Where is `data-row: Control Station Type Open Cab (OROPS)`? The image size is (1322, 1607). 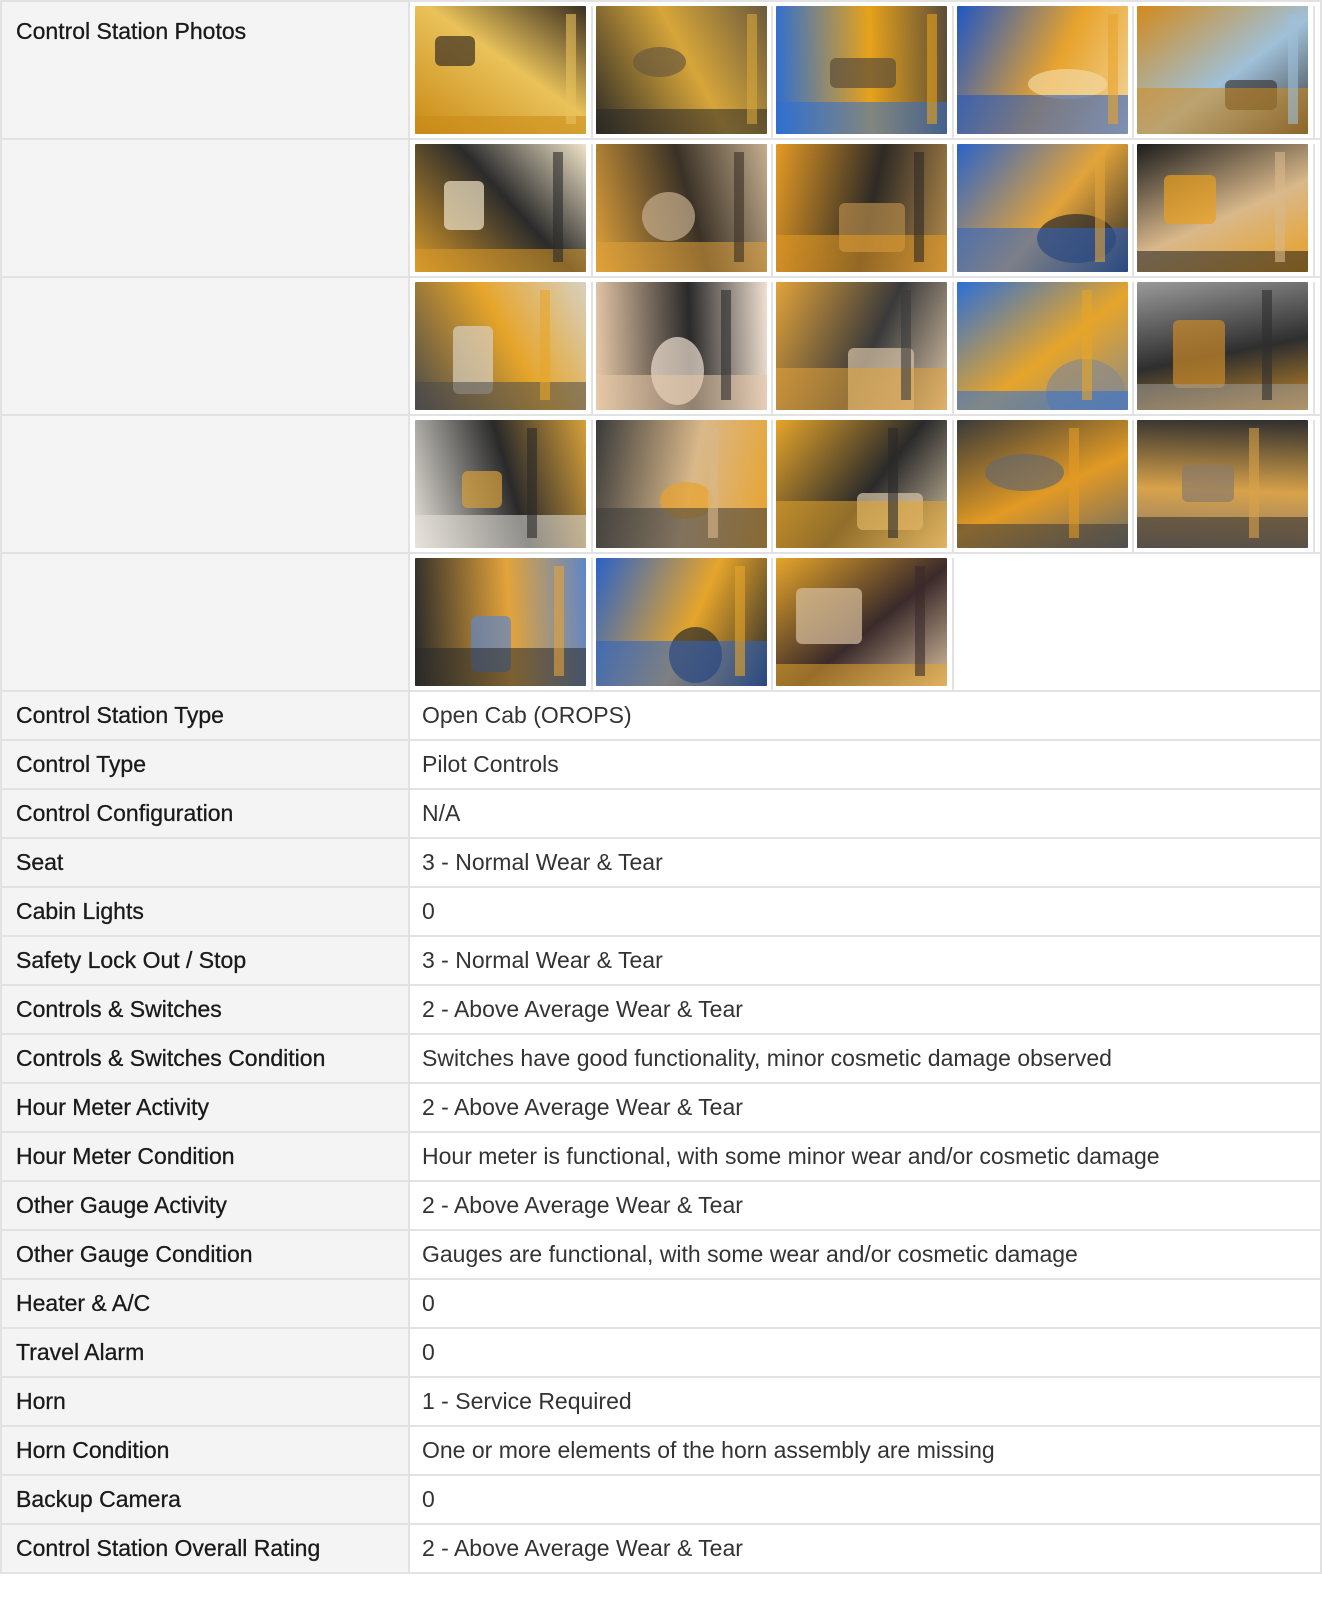
data-row: Control Station Type Open Cab (OROPS) is located at coordinates (661, 715).